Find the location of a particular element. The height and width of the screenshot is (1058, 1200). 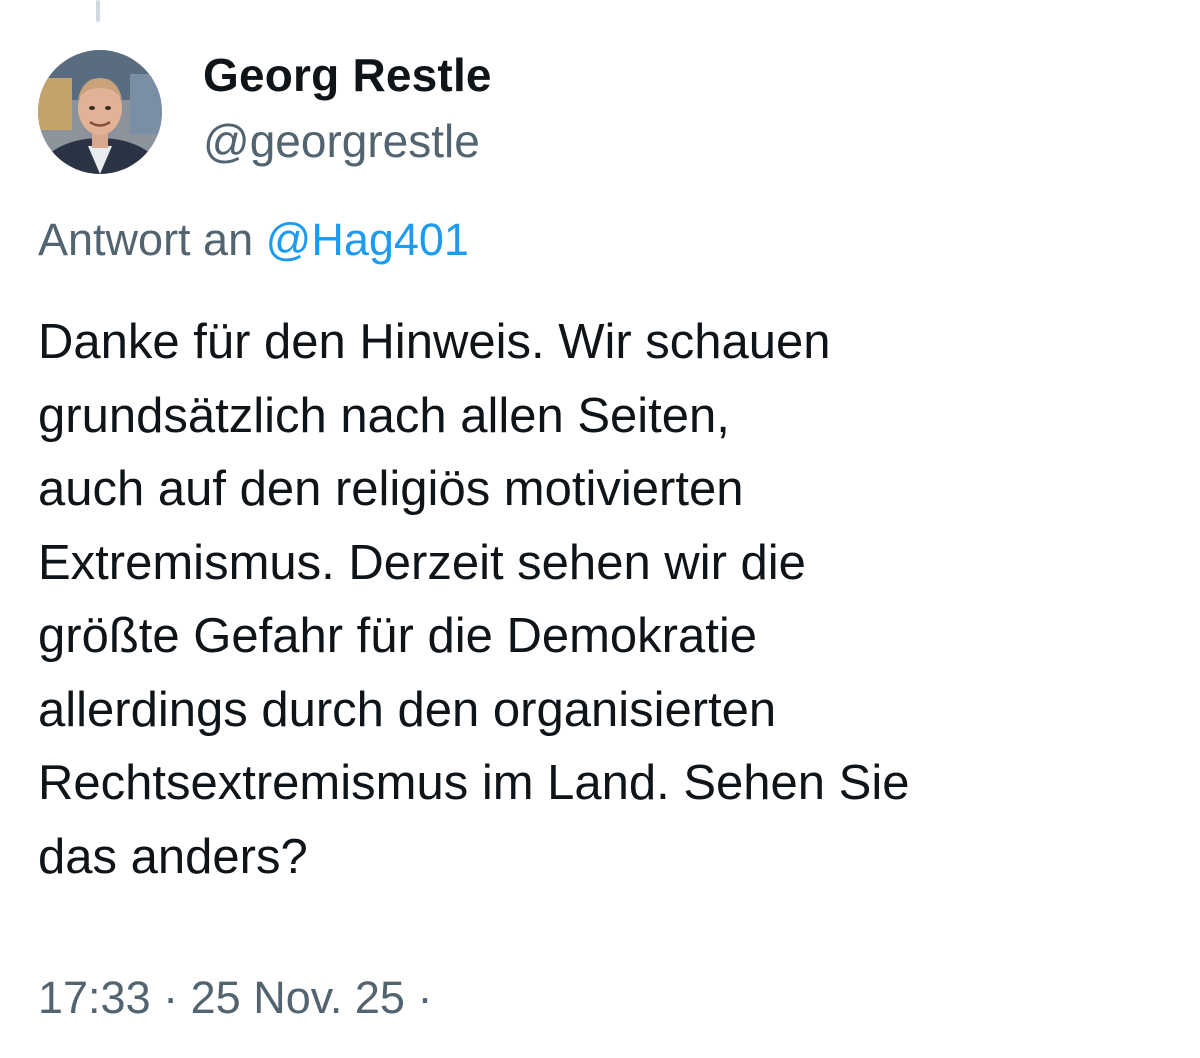

tweet-text-line: grundsätzlich nach allen Seiten, is located at coordinates (384, 415).